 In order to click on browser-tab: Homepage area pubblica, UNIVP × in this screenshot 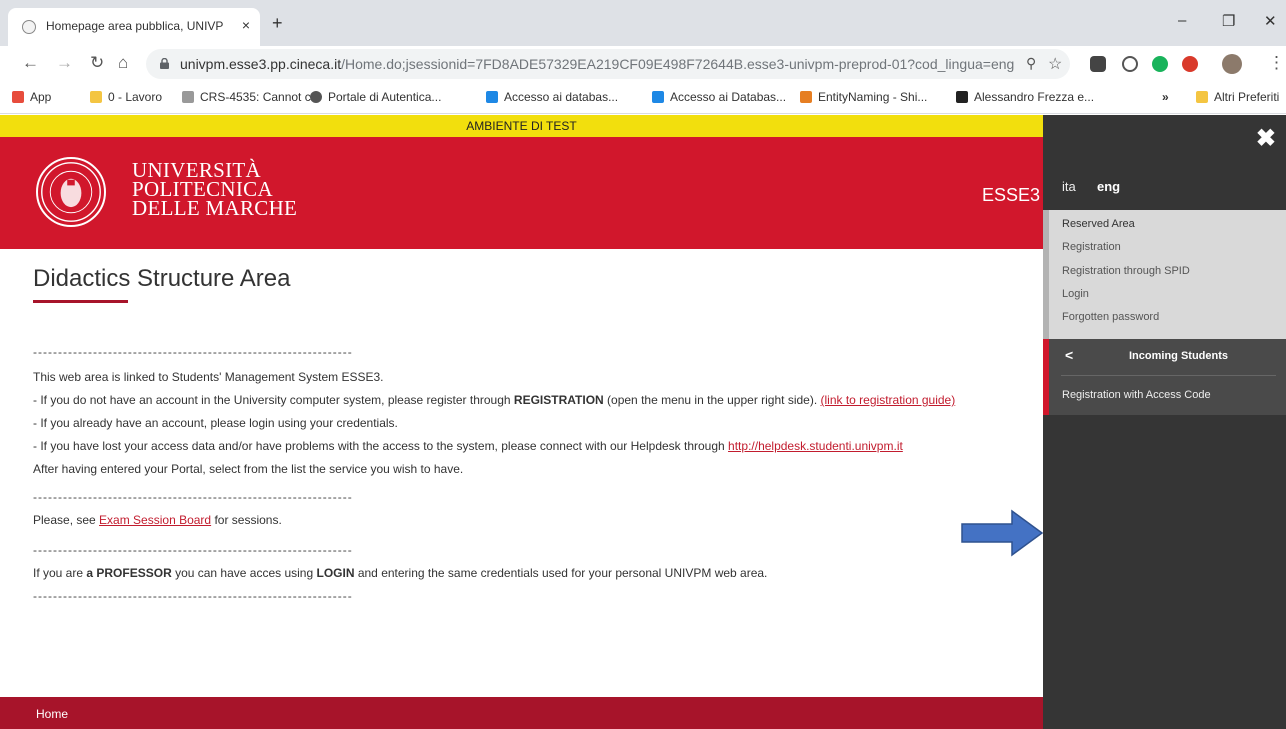, I will do `click(134, 27)`.